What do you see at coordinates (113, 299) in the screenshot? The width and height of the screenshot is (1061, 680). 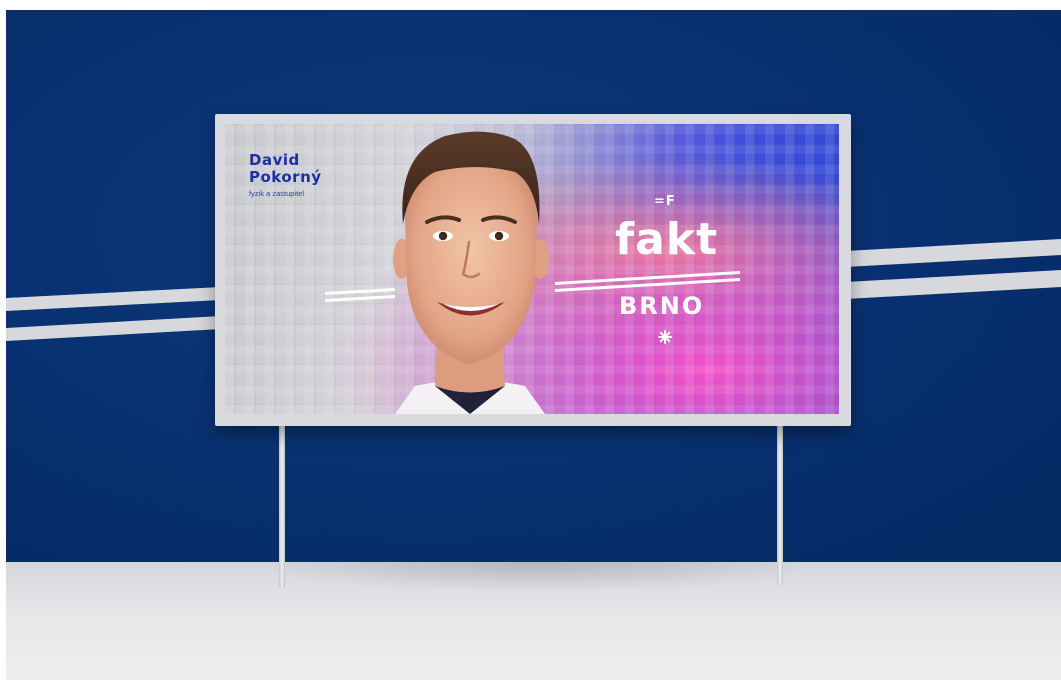 I see `left-stripe-upper` at bounding box center [113, 299].